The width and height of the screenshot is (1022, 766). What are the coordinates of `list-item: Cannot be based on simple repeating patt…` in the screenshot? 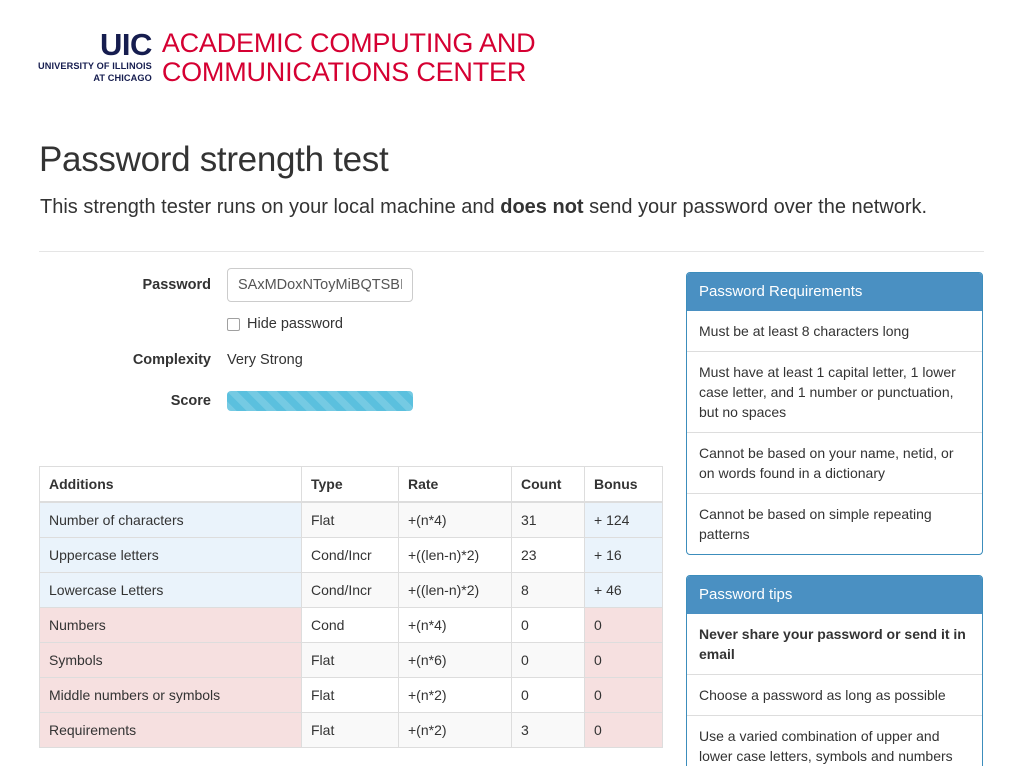 It's located at (834, 523).